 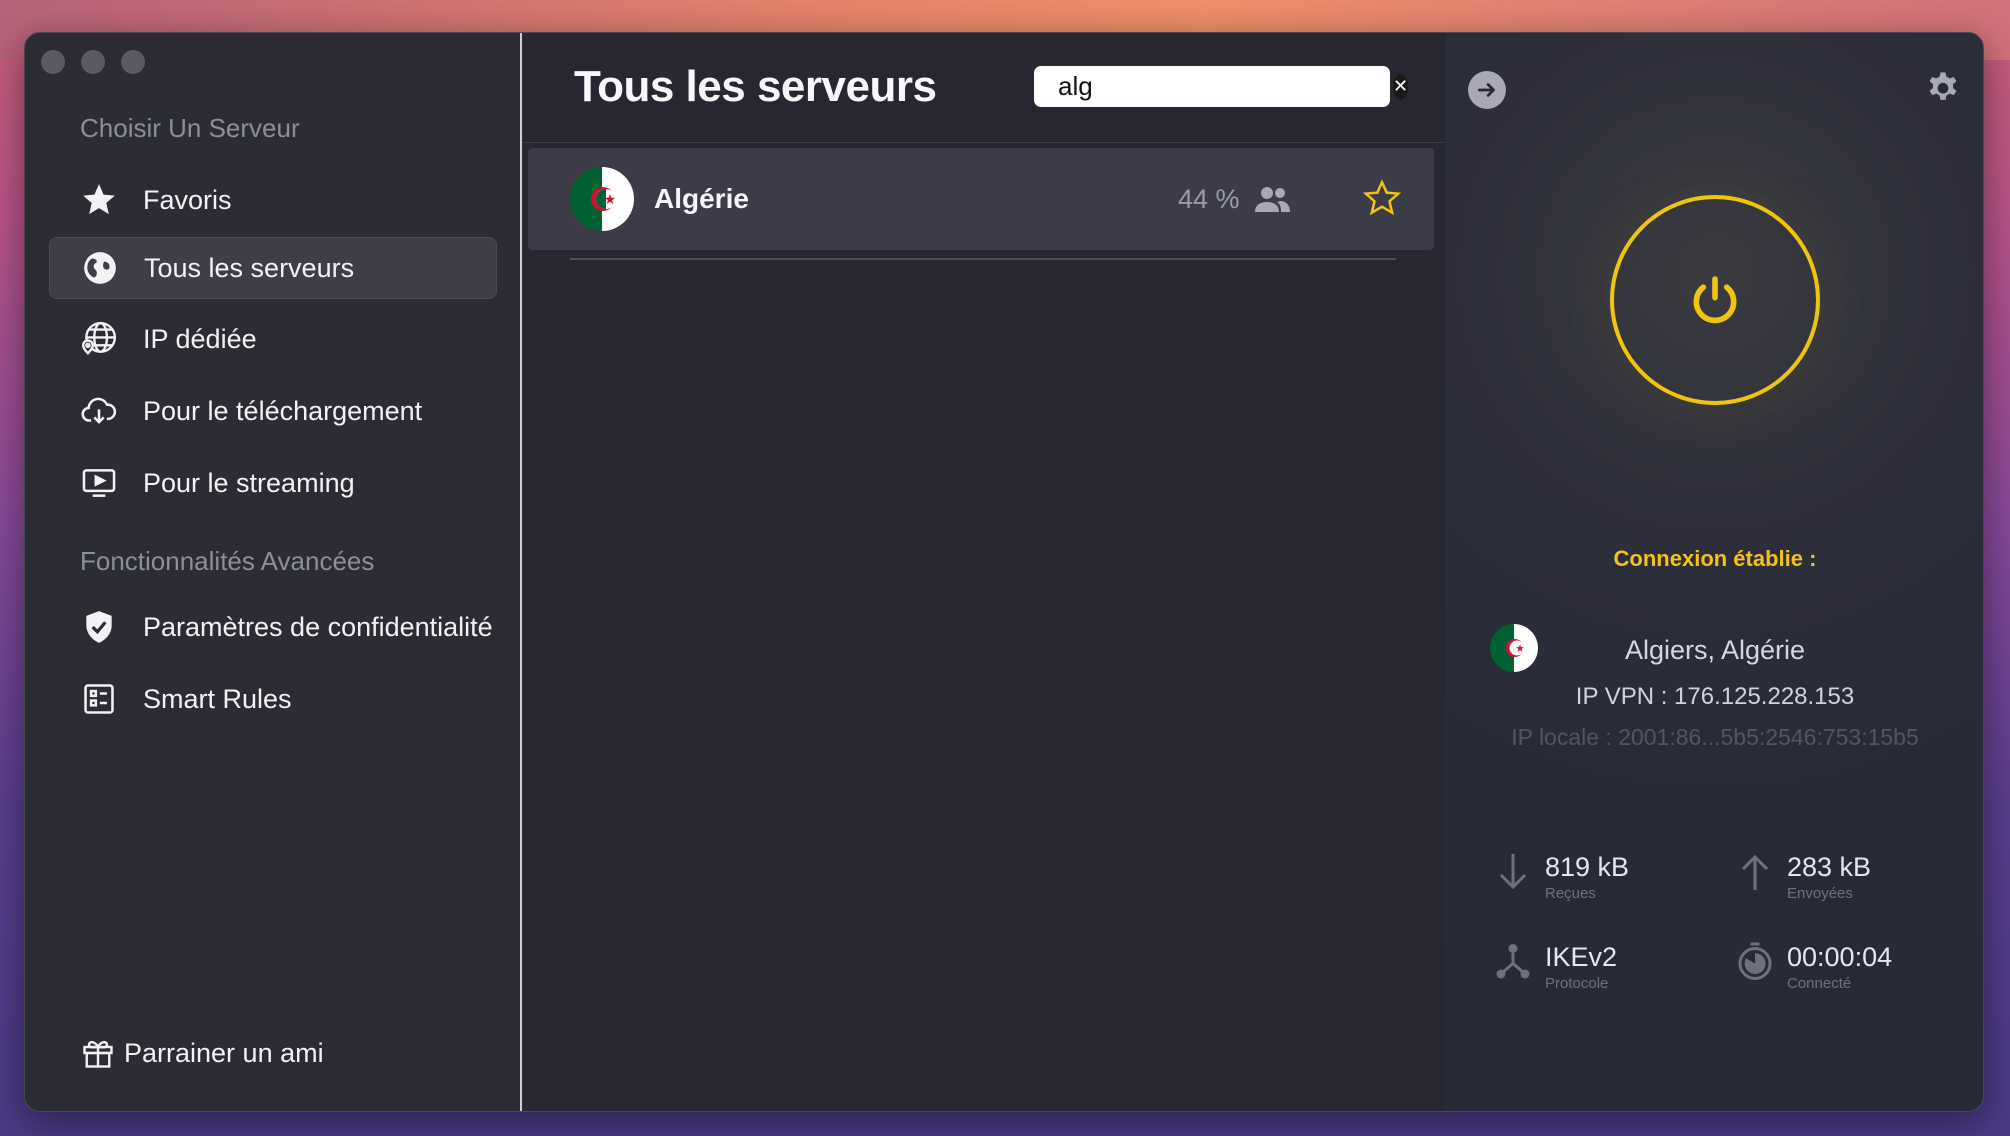 I want to click on stat-duration: 00:00:04 Connecté, so click(x=1814, y=966).